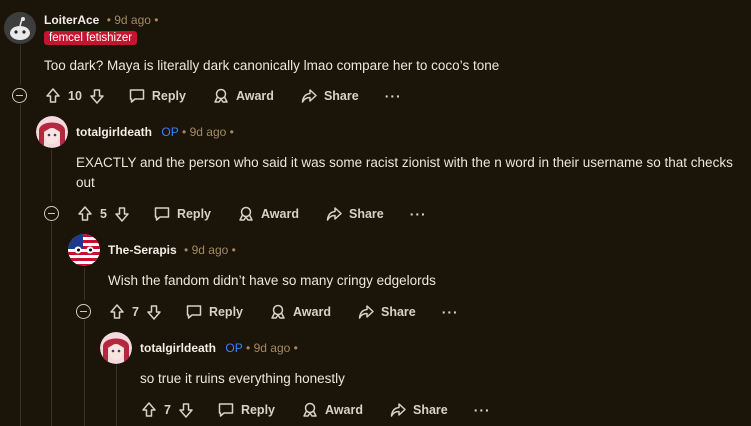  I want to click on vote-controls: 10, so click(75, 96).